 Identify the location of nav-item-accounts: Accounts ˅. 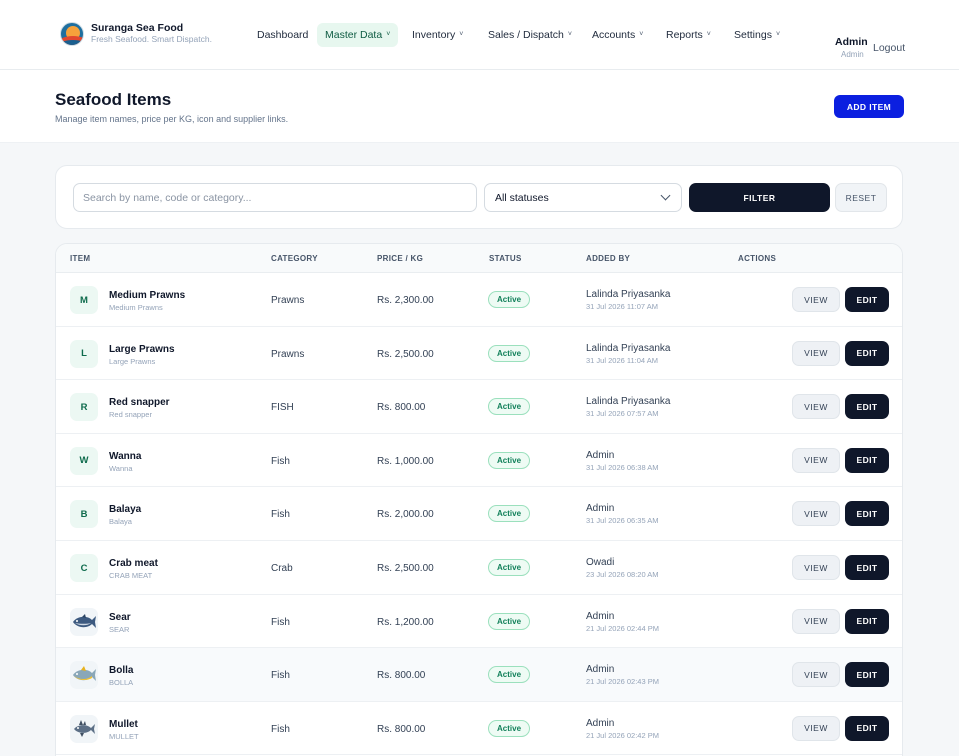
(617, 35).